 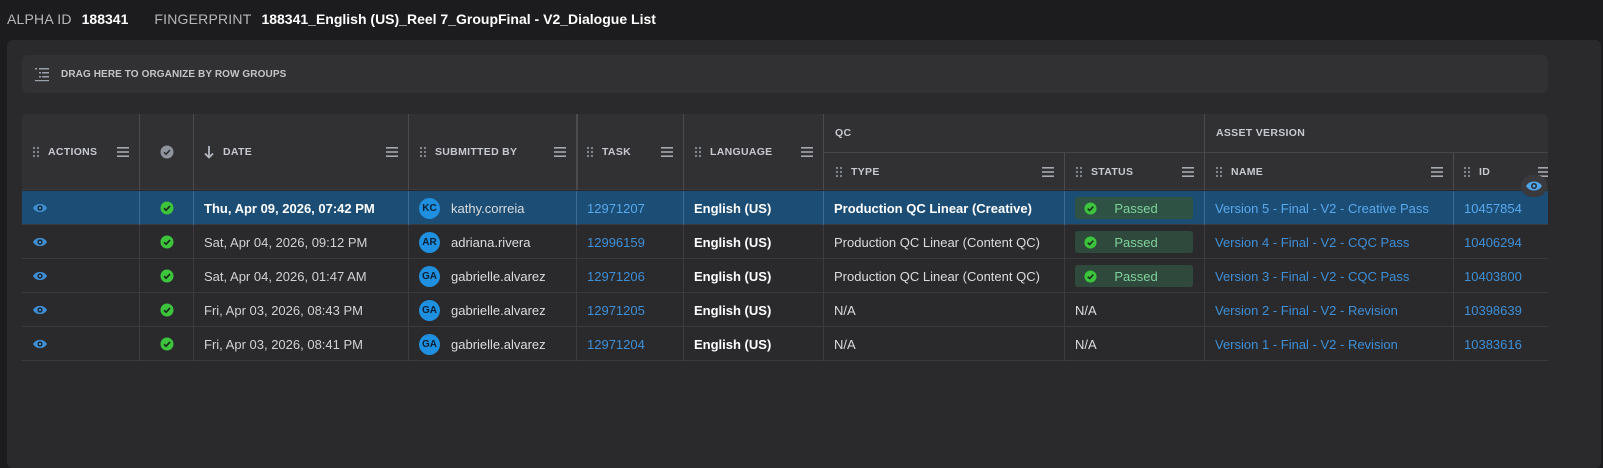 I want to click on submitted-by-cell: KC kathy.correia, so click(x=471, y=208).